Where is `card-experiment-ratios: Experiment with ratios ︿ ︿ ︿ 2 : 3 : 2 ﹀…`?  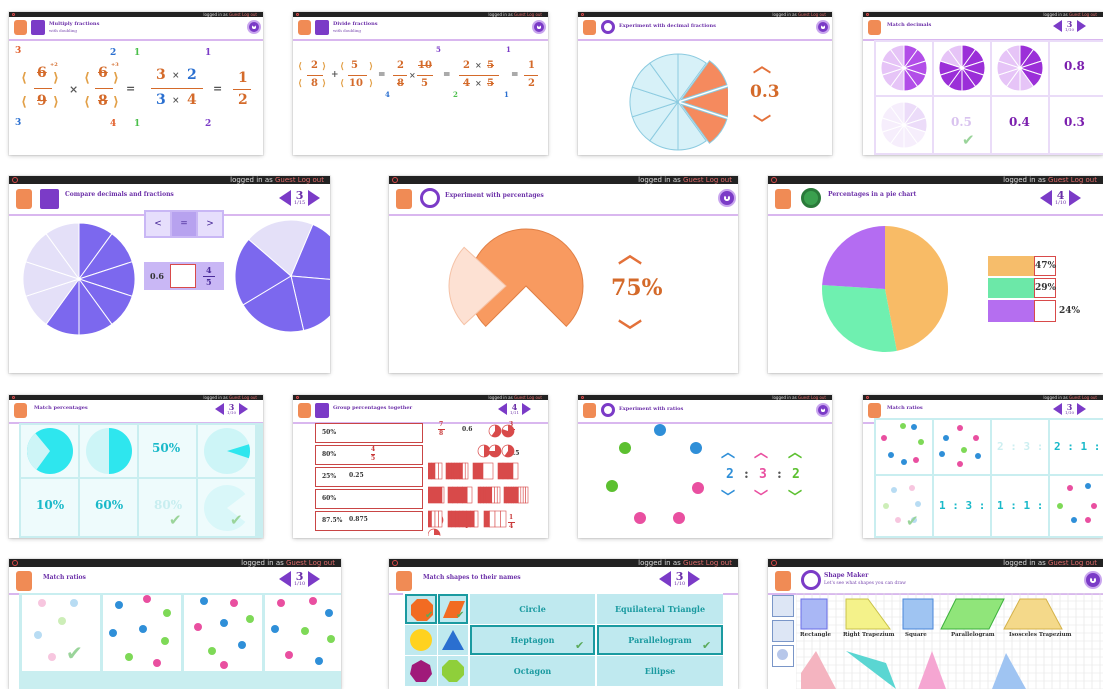
card-experiment-ratios: Experiment with ratios ︿ ︿ ︿ 2 : 3 : 2 ﹀… is located at coordinates (705, 466).